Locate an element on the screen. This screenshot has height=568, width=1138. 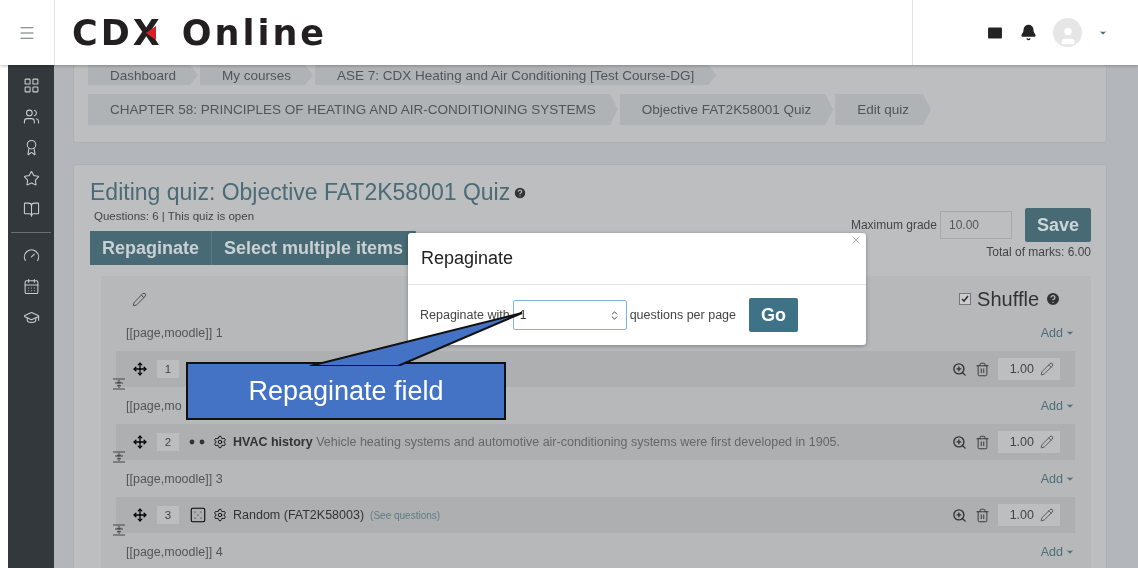
select-value: 1 is located at coordinates (523, 315).